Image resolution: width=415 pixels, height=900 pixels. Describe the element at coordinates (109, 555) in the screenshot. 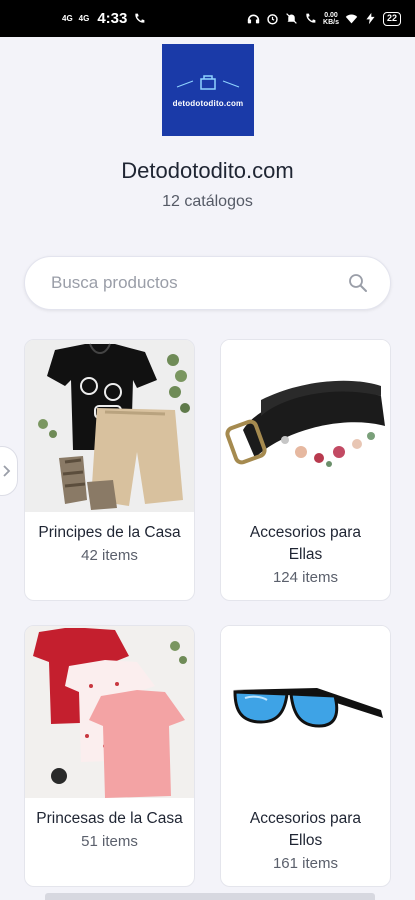

I see `catalog-item-count: 42 items` at that location.